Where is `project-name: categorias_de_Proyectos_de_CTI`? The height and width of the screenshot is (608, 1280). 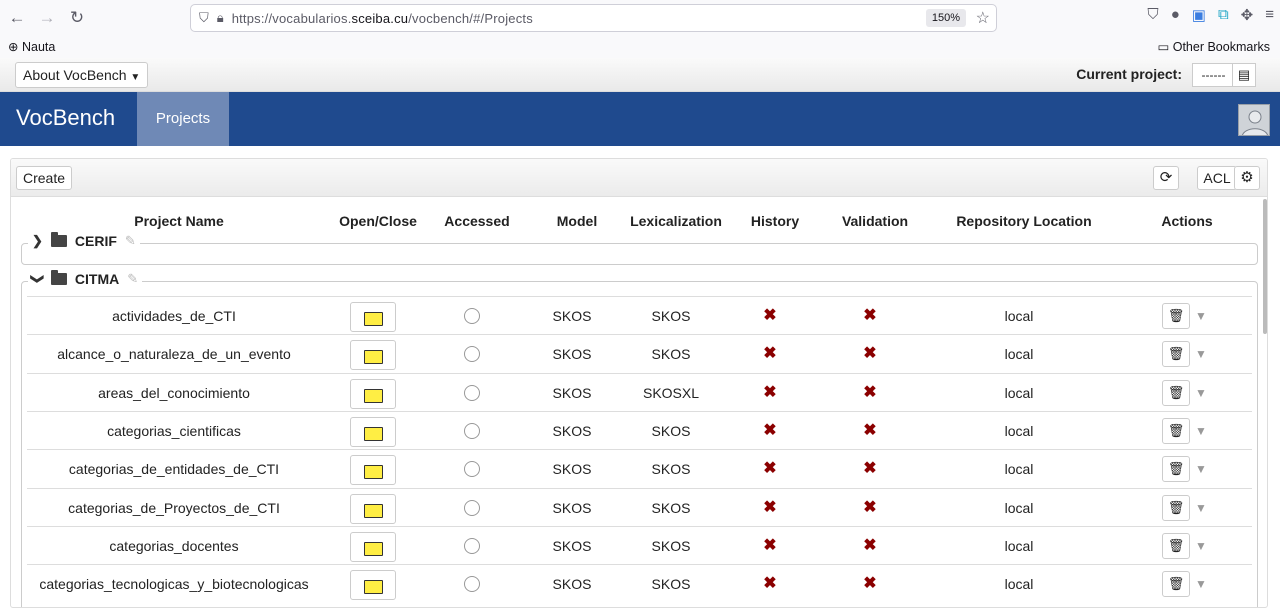
project-name: categorias_de_Proyectos_de_CTI is located at coordinates (174, 508).